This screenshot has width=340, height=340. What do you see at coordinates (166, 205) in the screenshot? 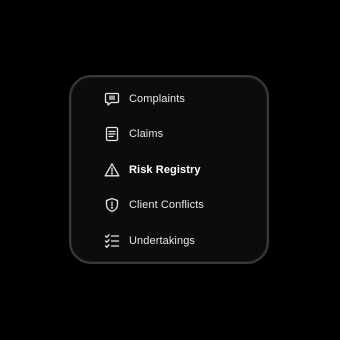
I see `menu-item-label: Client Conflicts` at bounding box center [166, 205].